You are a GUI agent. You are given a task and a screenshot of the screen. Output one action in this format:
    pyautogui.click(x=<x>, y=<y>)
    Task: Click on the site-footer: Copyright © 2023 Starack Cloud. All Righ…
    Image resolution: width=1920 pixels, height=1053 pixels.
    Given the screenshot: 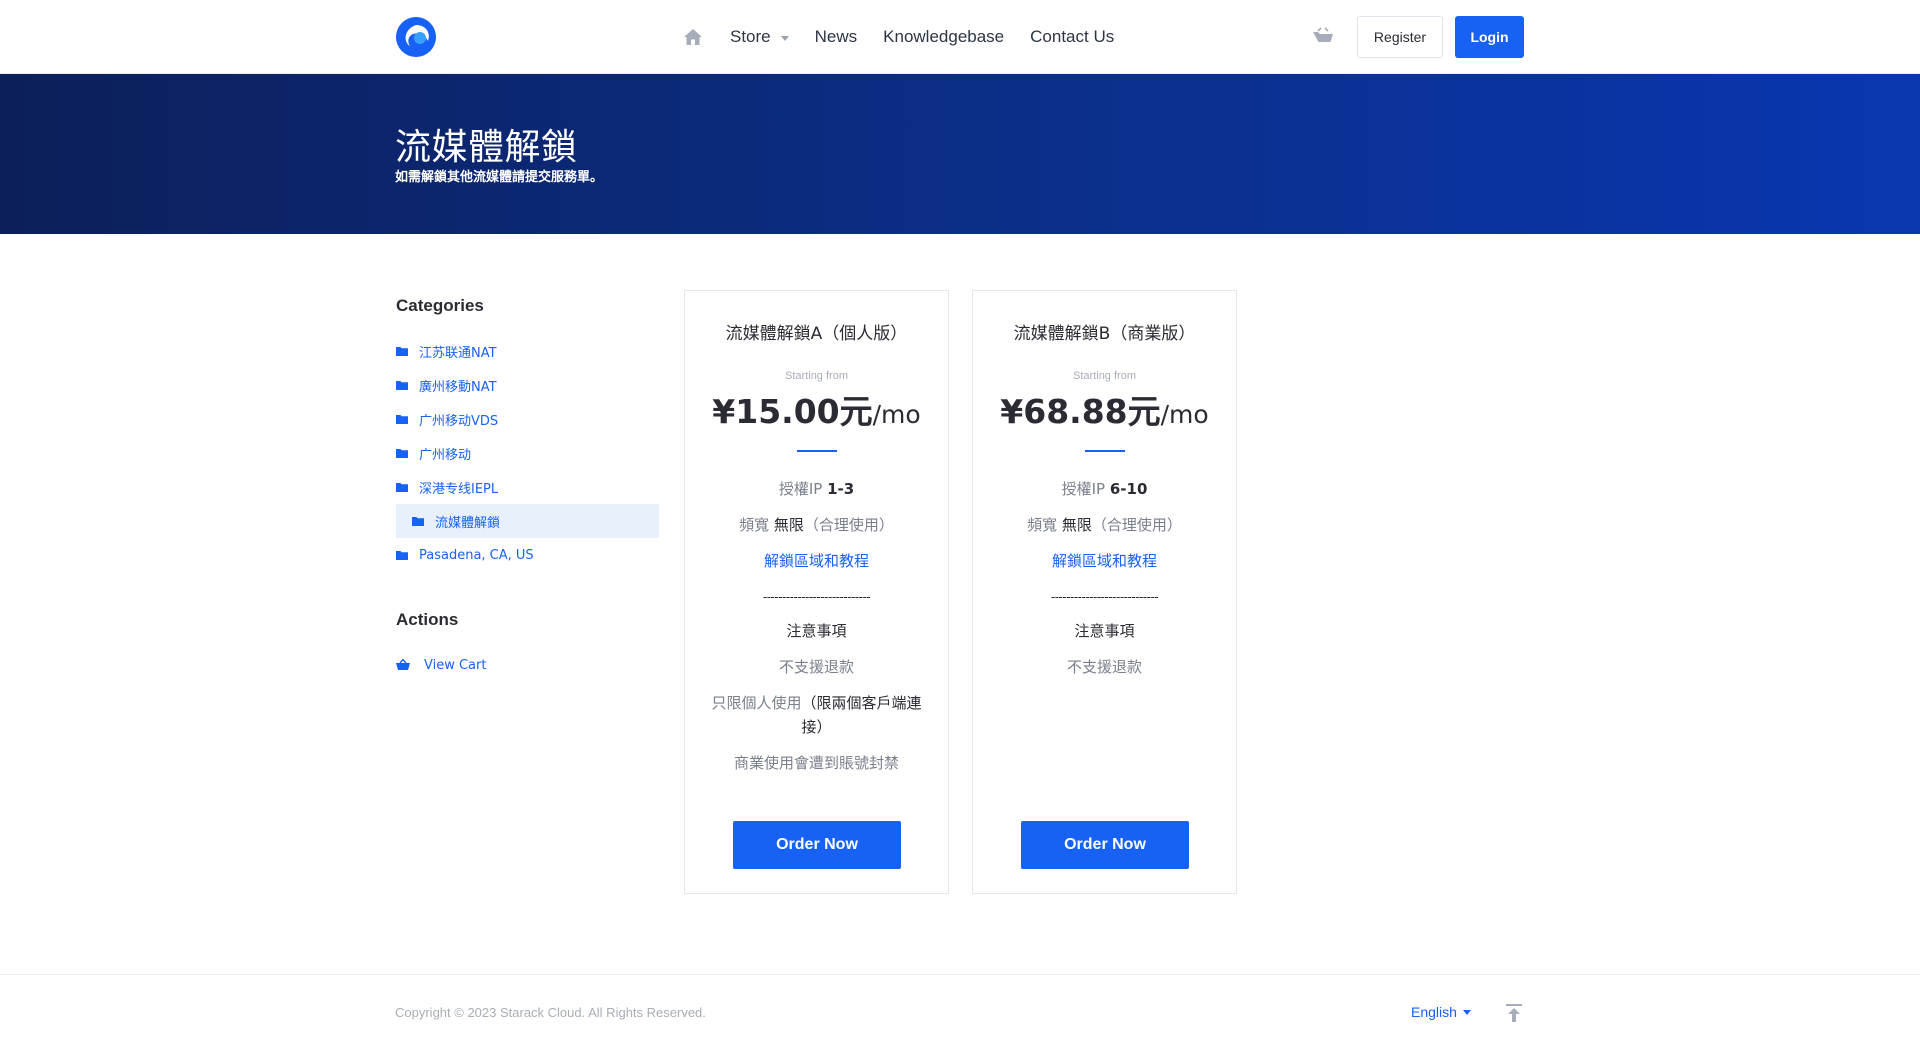 What is the action you would take?
    pyautogui.click(x=960, y=1013)
    